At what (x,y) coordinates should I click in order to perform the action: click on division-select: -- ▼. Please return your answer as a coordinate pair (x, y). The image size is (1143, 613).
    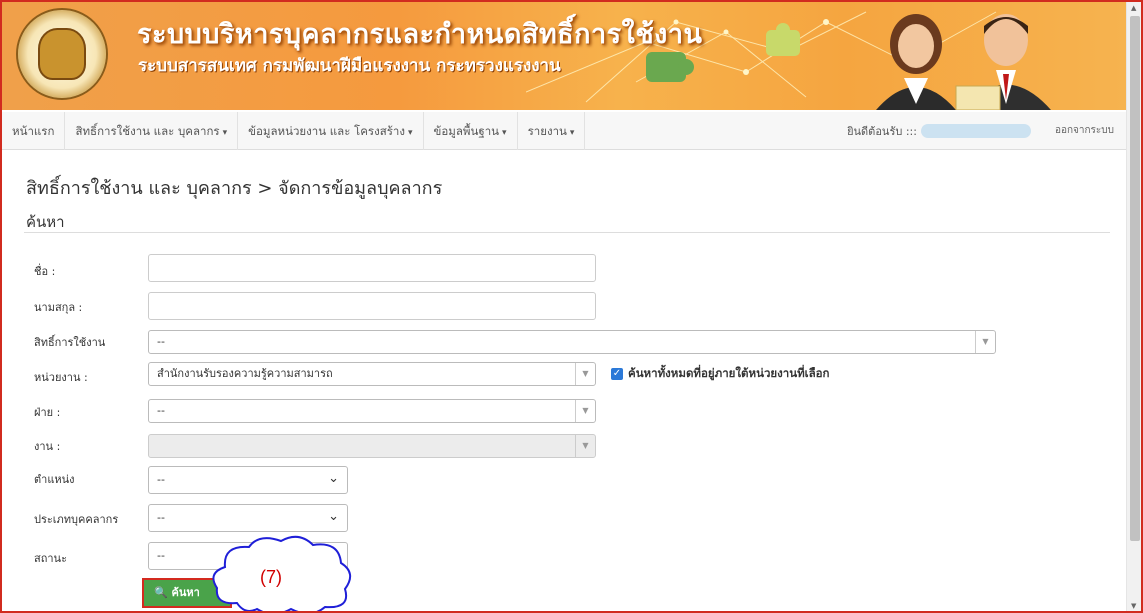
    Looking at the image, I should click on (372, 411).